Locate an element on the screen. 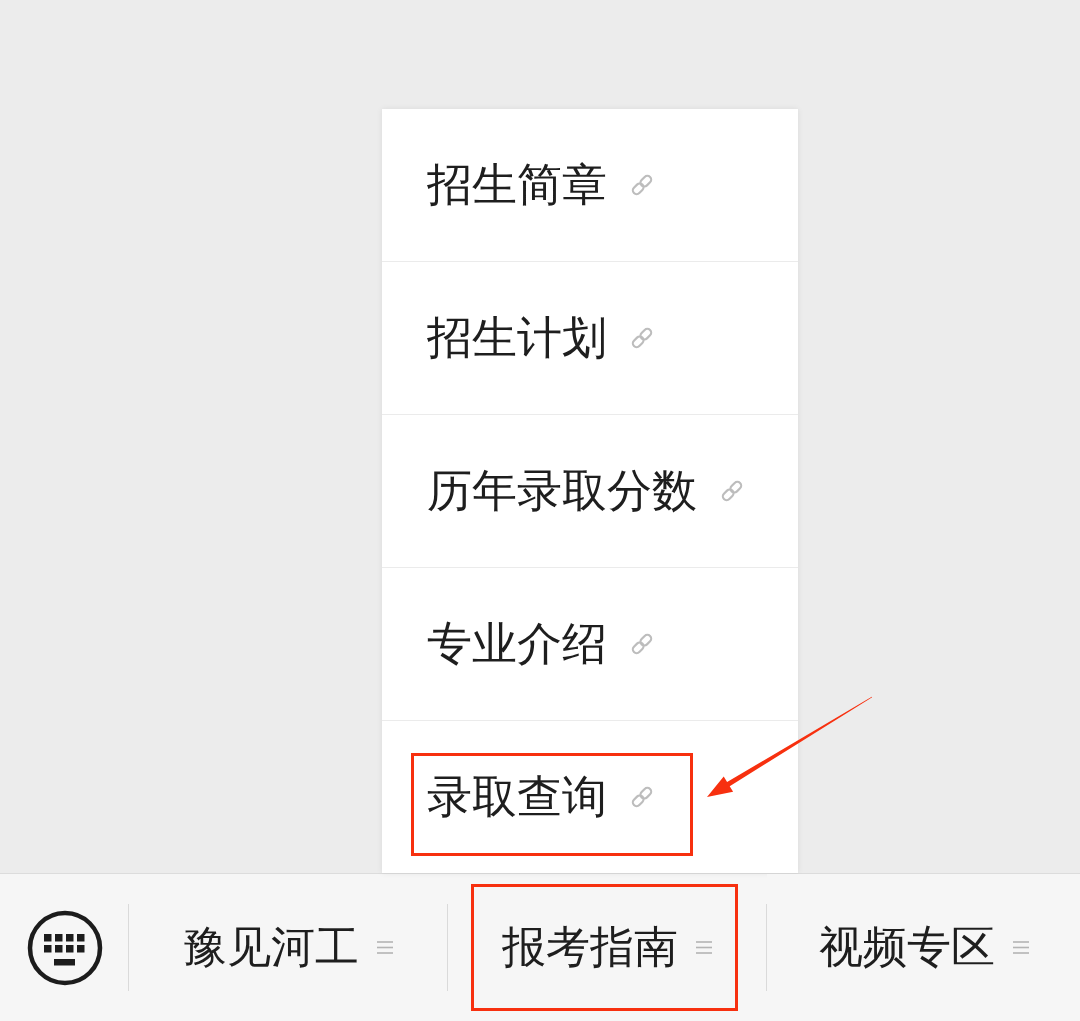 The width and height of the screenshot is (1080, 1021). keyboard-icon is located at coordinates (64, 947).